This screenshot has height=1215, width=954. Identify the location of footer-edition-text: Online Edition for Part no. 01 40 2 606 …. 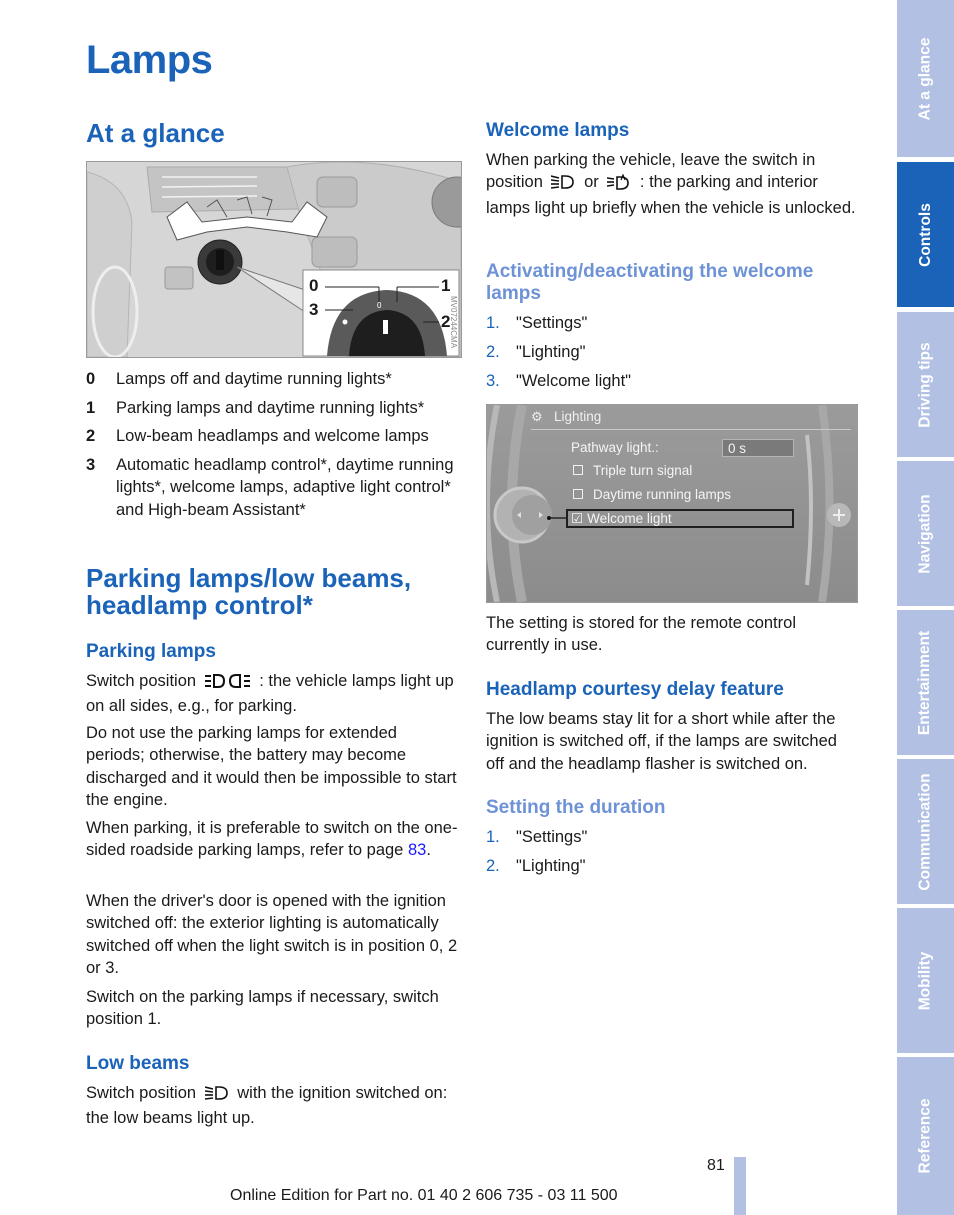
(424, 1195).